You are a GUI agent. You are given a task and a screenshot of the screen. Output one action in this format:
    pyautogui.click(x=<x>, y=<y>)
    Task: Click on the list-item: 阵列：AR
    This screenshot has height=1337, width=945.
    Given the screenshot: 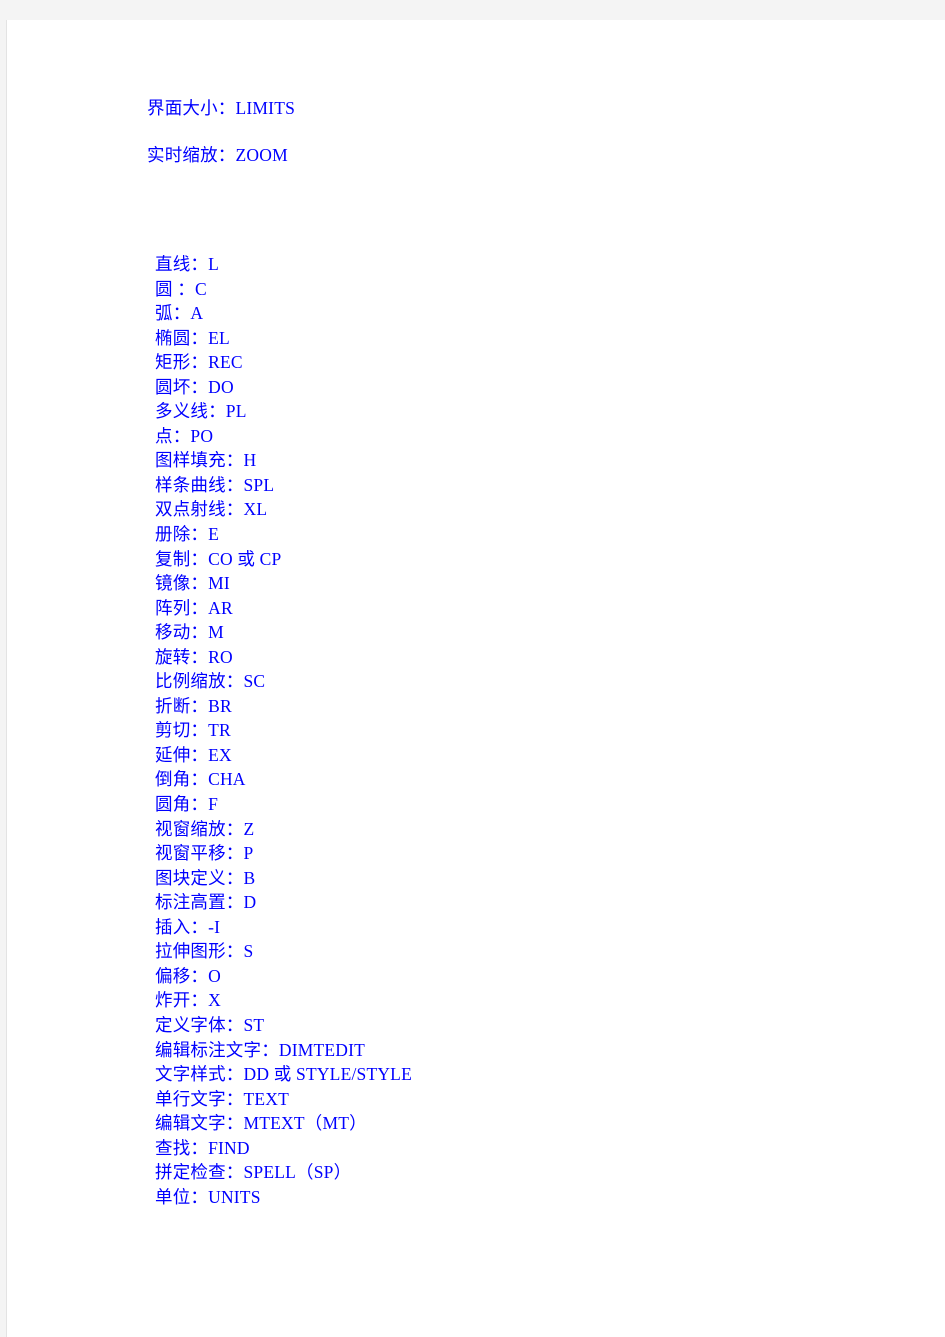 What is the action you would take?
    pyautogui.click(x=194, y=607)
    